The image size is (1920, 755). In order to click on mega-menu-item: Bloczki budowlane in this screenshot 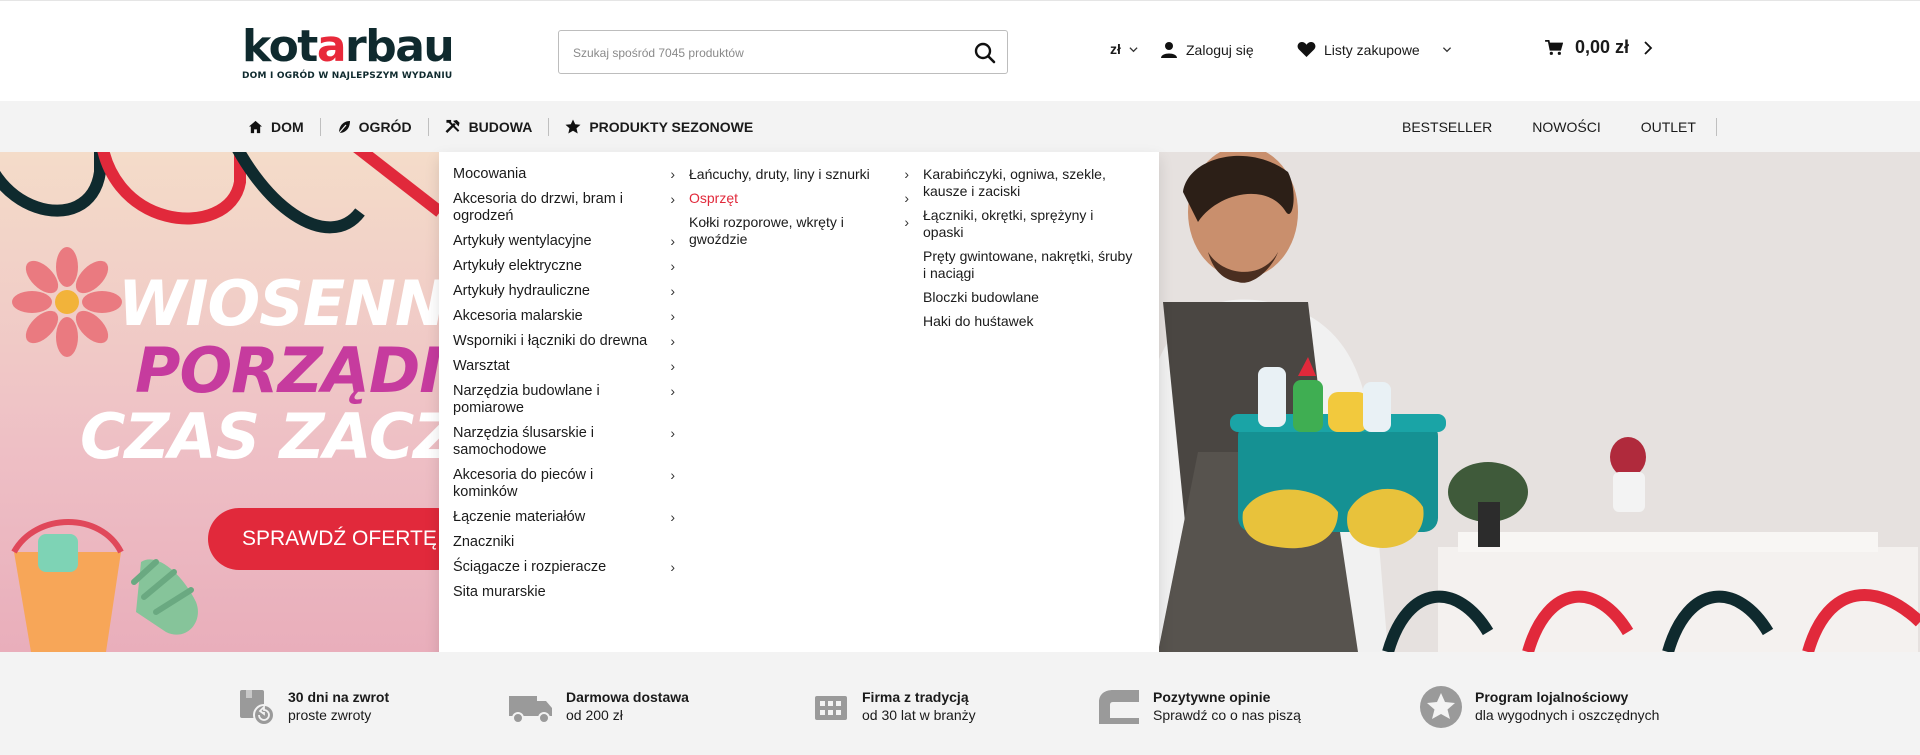, I will do `click(1036, 297)`.